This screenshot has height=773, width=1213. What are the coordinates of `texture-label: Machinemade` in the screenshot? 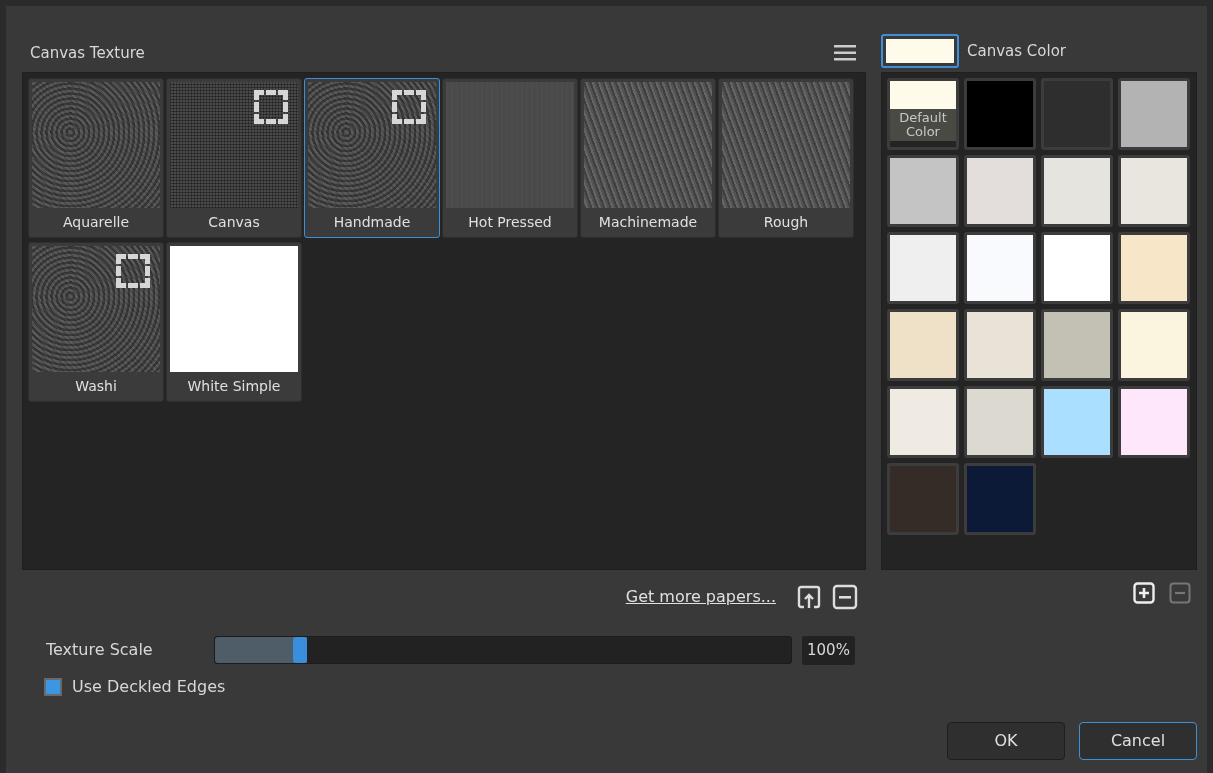 It's located at (648, 222).